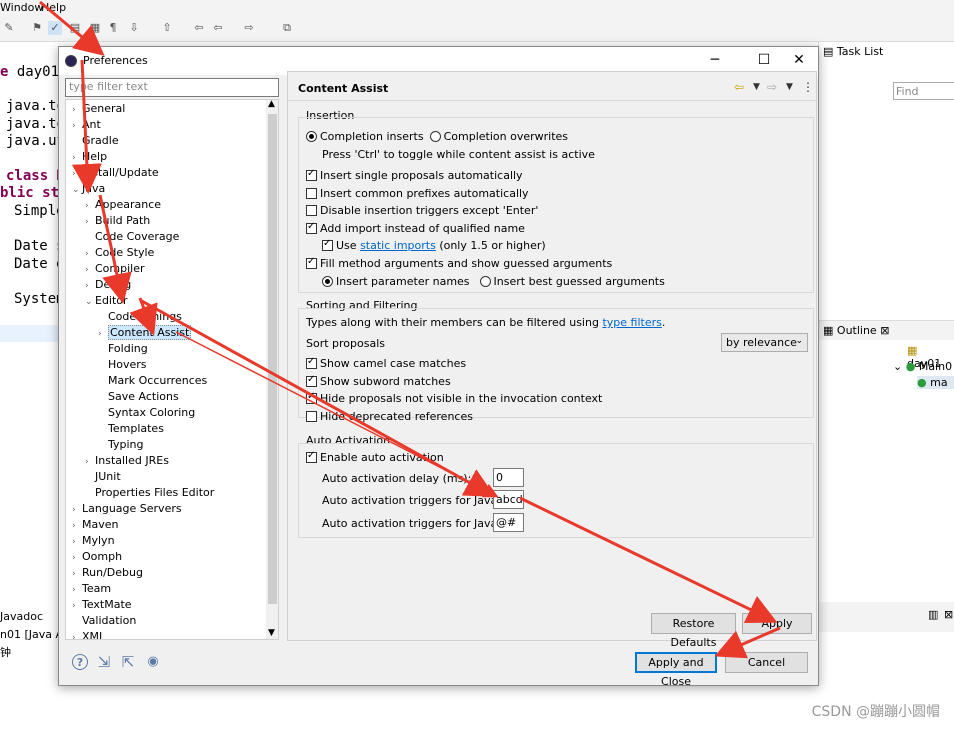 The image size is (954, 729). Describe the element at coordinates (923, 91) in the screenshot. I see `task-find-input: Find` at that location.